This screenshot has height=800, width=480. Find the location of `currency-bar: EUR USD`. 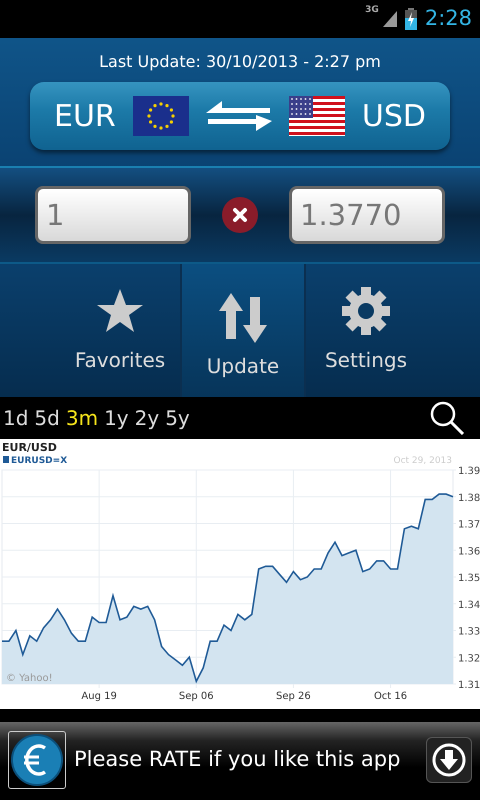

currency-bar: EUR USD is located at coordinates (240, 116).